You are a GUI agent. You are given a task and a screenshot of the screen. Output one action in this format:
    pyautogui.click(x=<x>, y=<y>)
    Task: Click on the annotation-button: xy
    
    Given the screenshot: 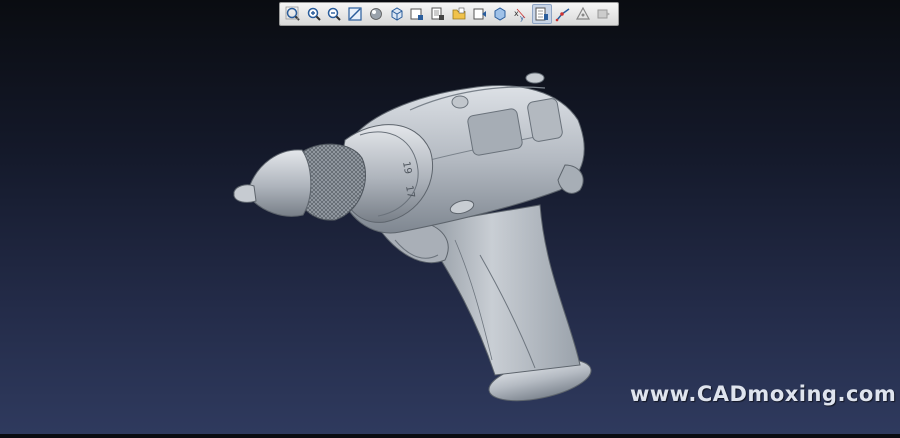 What is the action you would take?
    pyautogui.click(x=521, y=14)
    